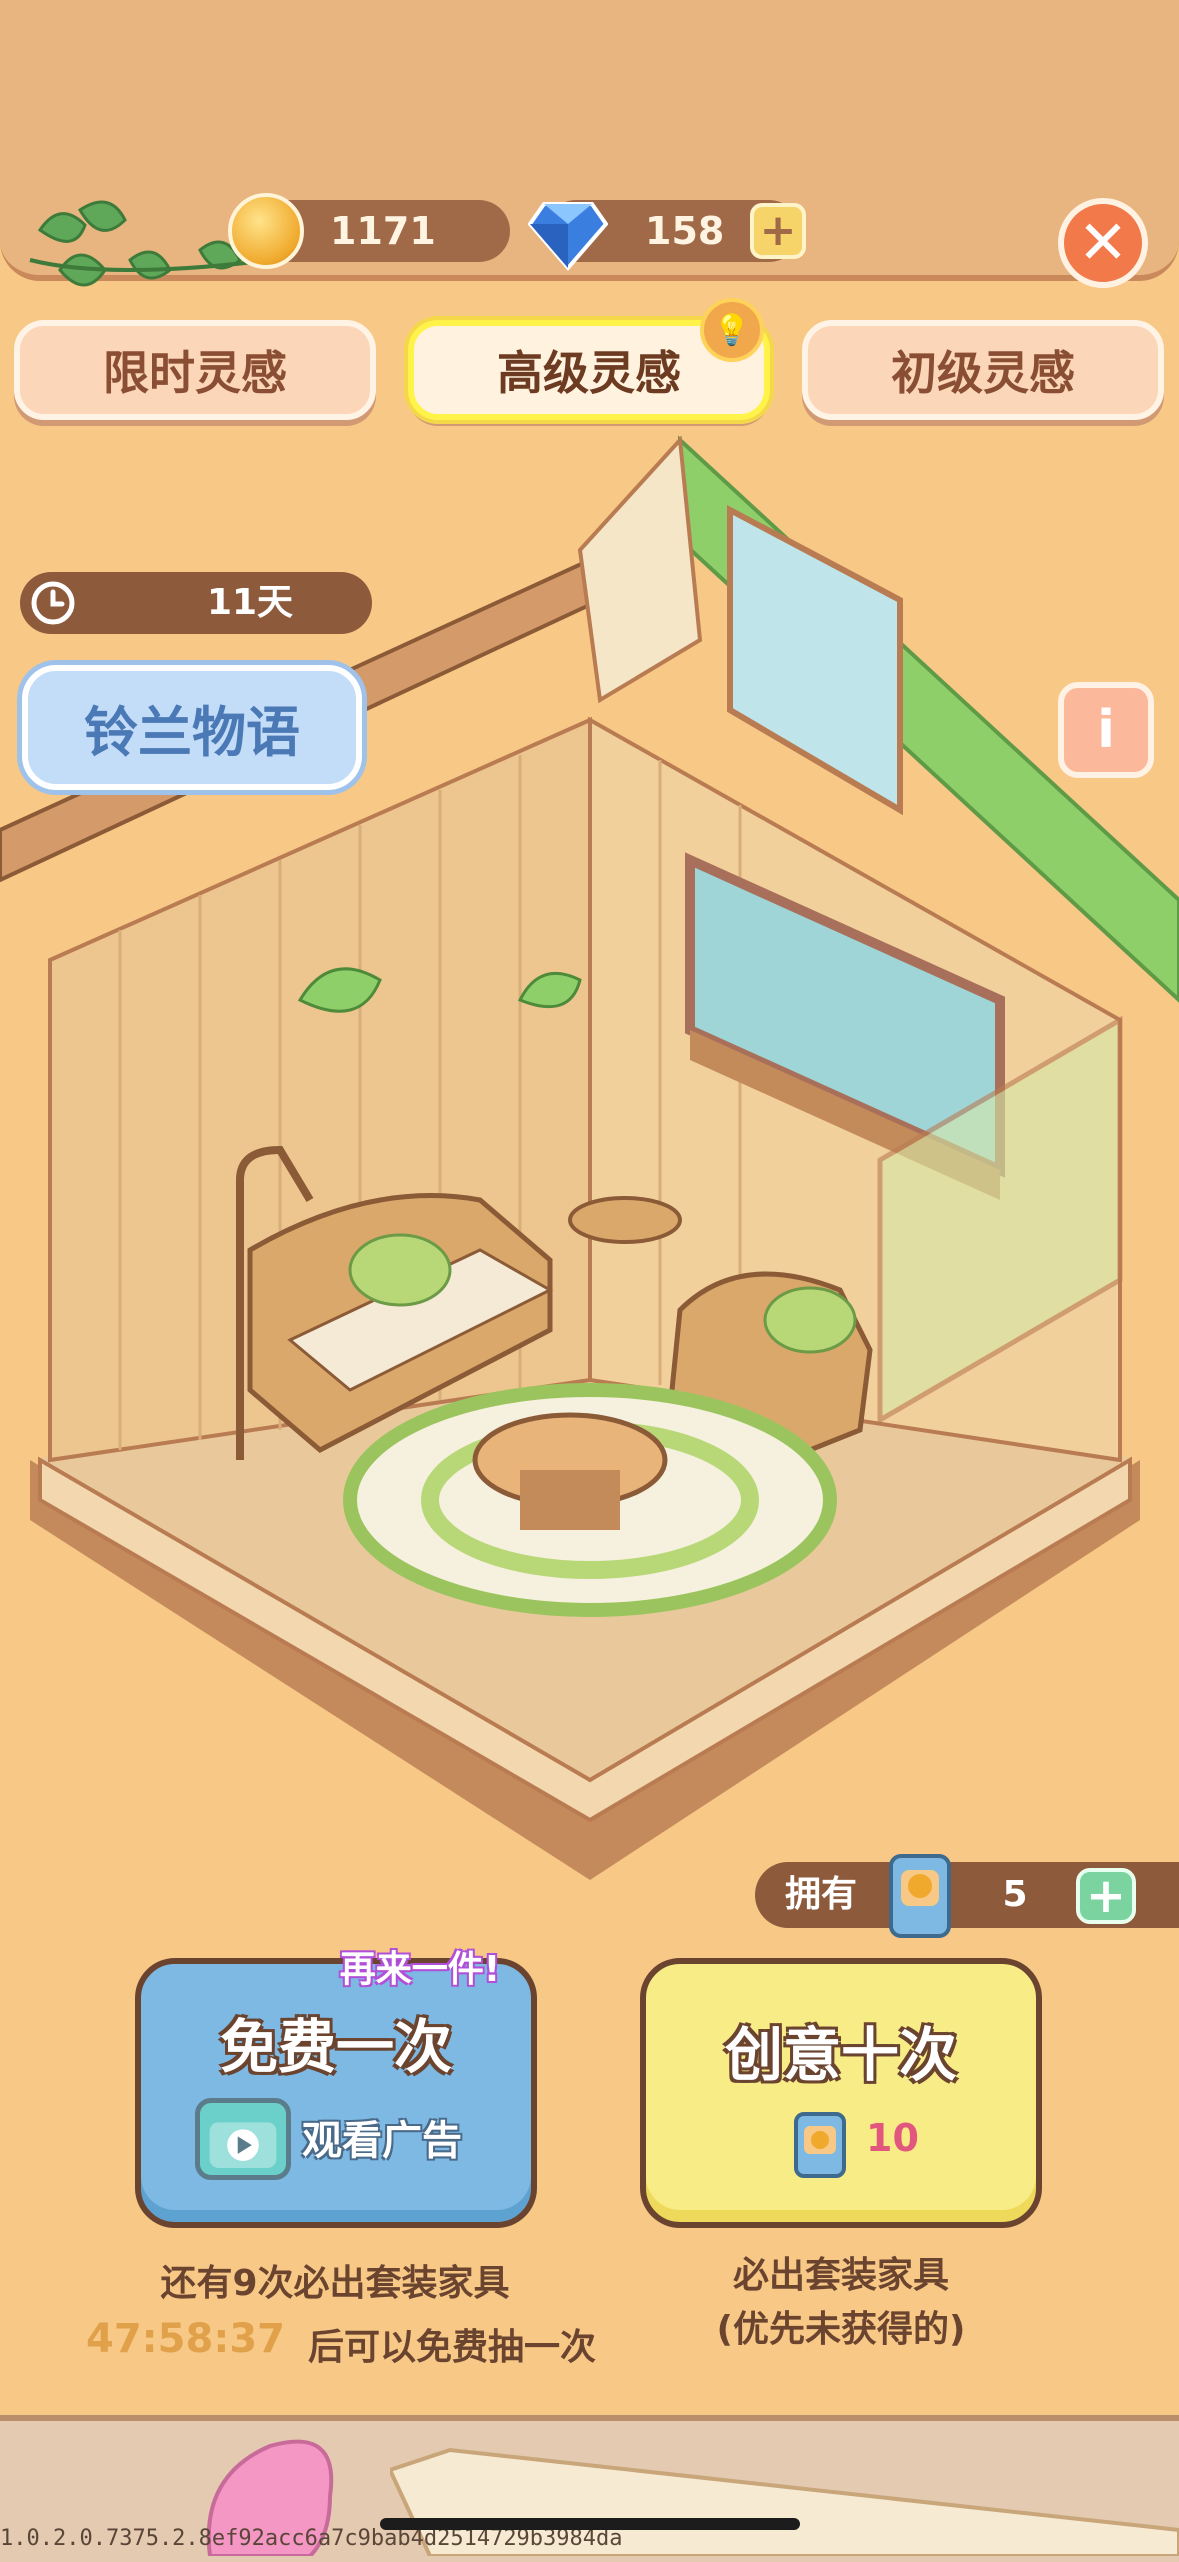  What do you see at coordinates (192, 727) in the screenshot?
I see `theme-name-label: 铃兰物语` at bounding box center [192, 727].